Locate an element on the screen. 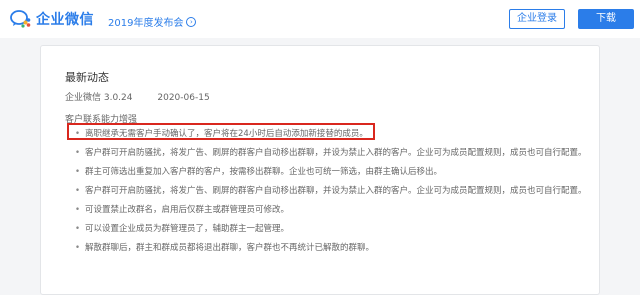 This screenshot has width=640, height=295. wecom-logo-icon is located at coordinates (21, 19).